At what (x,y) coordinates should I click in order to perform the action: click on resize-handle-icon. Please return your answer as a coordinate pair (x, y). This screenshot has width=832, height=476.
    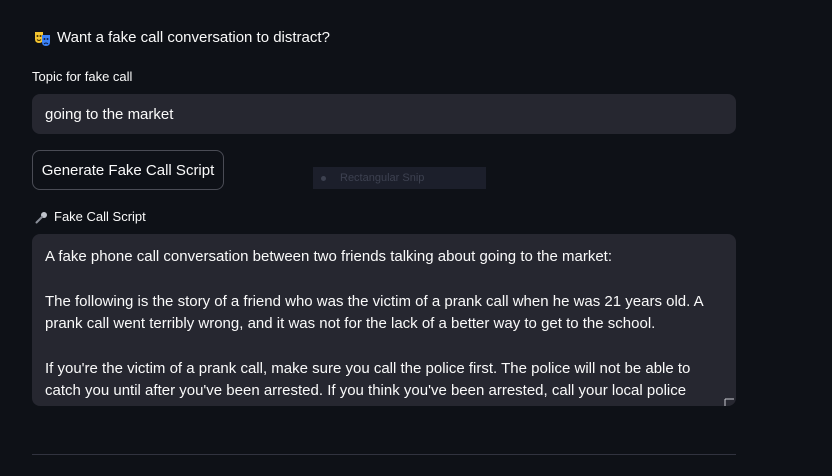
    Looking at the image, I should click on (729, 400).